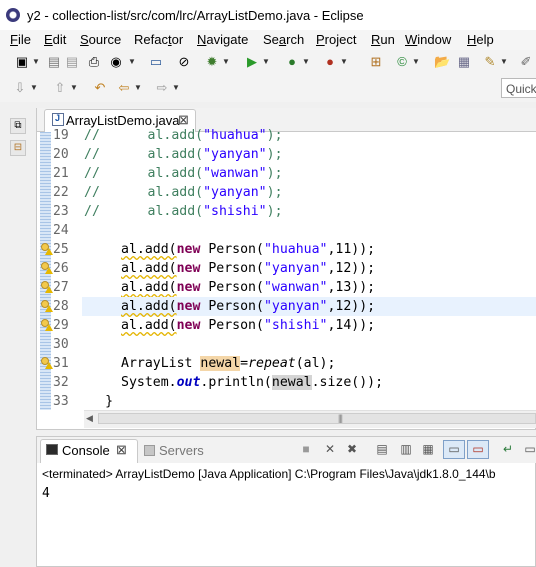 This screenshot has height=567, width=536. What do you see at coordinates (286, 363) in the screenshot?
I see `code-line: 31 ArrayList newal=repeat(al);` at bounding box center [286, 363].